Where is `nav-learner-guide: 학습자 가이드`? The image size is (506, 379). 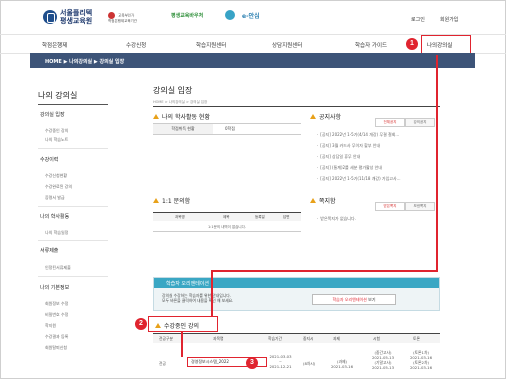
nav-learner-guide: 학습자 가이드 is located at coordinates (371, 45).